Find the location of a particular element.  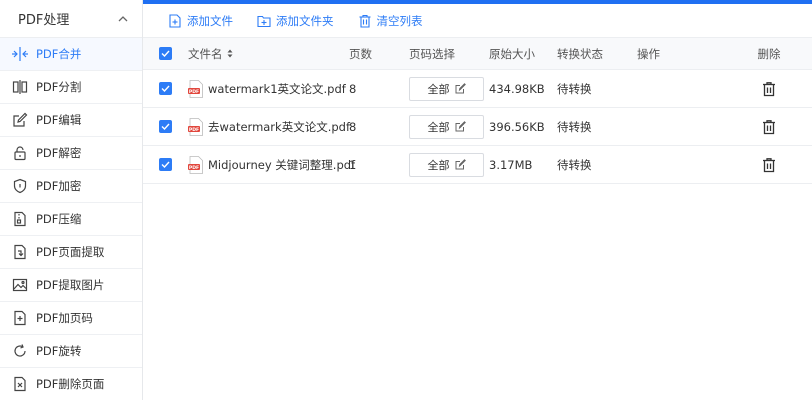

sidebar-item-split: PDF分割 is located at coordinates (71, 87).